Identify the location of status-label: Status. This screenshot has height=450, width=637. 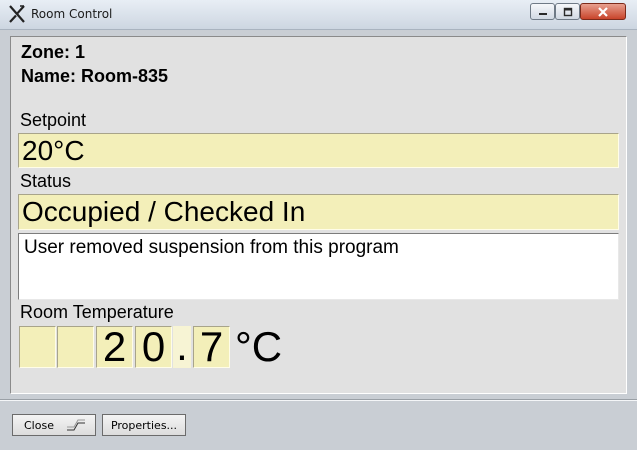
(46, 181).